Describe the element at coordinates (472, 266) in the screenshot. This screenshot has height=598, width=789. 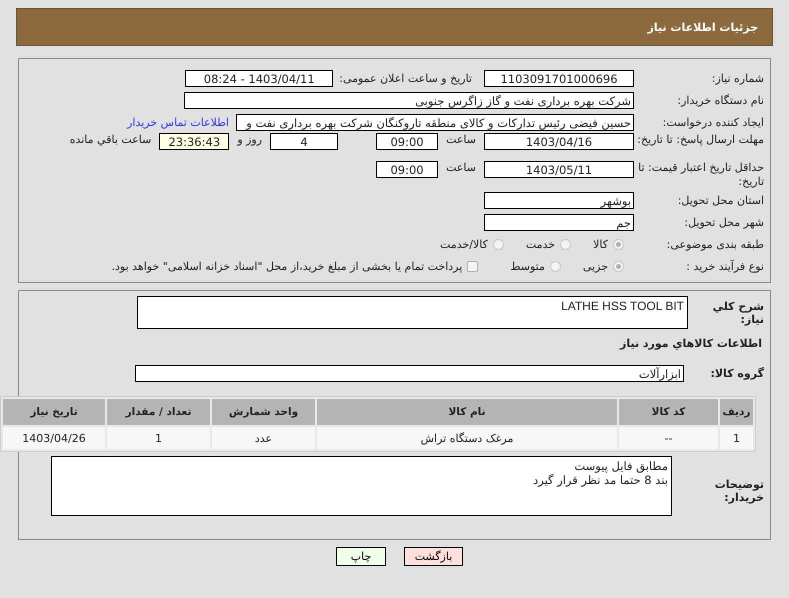
I see `checkbox` at that location.